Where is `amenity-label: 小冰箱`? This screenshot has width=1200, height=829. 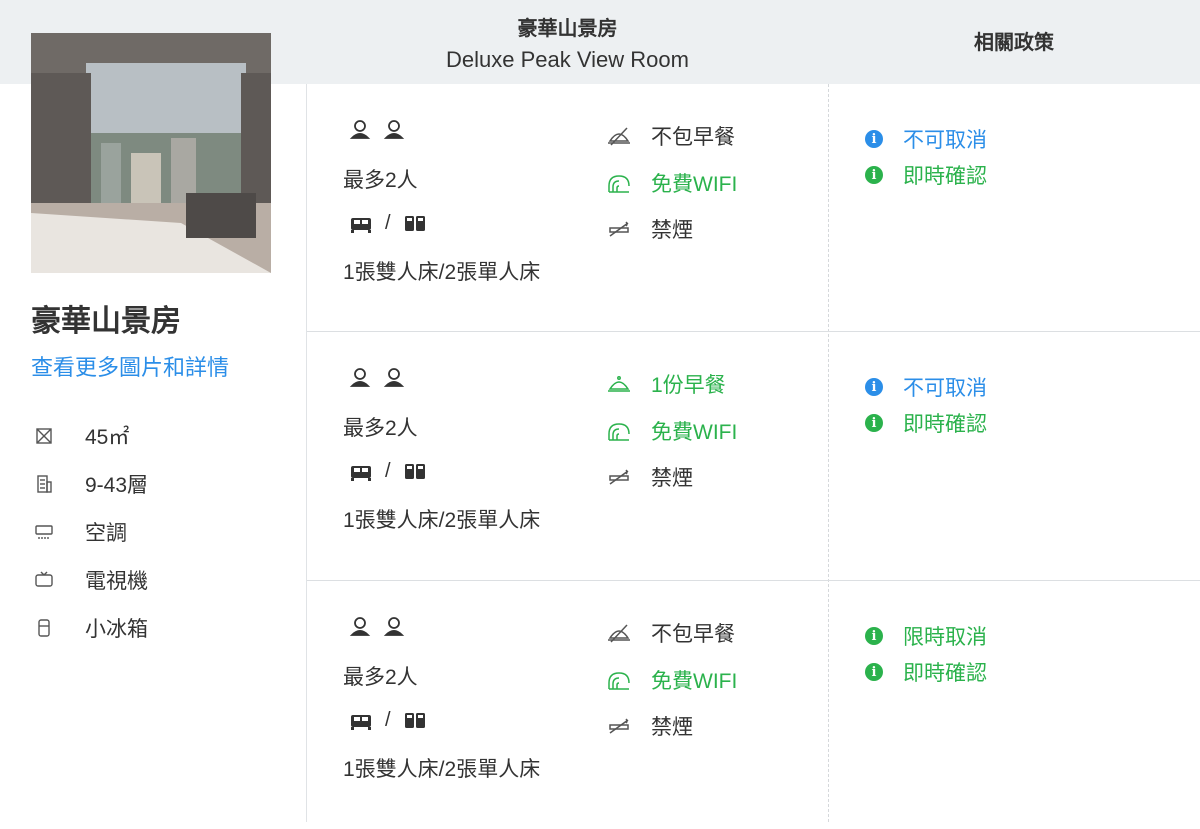 amenity-label: 小冰箱 is located at coordinates (116, 629).